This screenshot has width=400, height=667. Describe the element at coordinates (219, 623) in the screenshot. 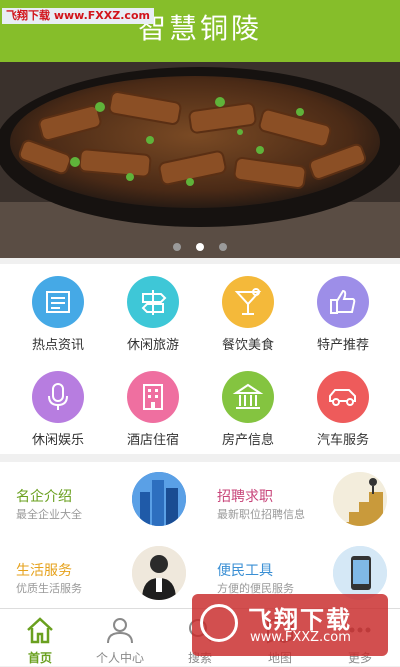

I see `watermark-logo-icon` at that location.